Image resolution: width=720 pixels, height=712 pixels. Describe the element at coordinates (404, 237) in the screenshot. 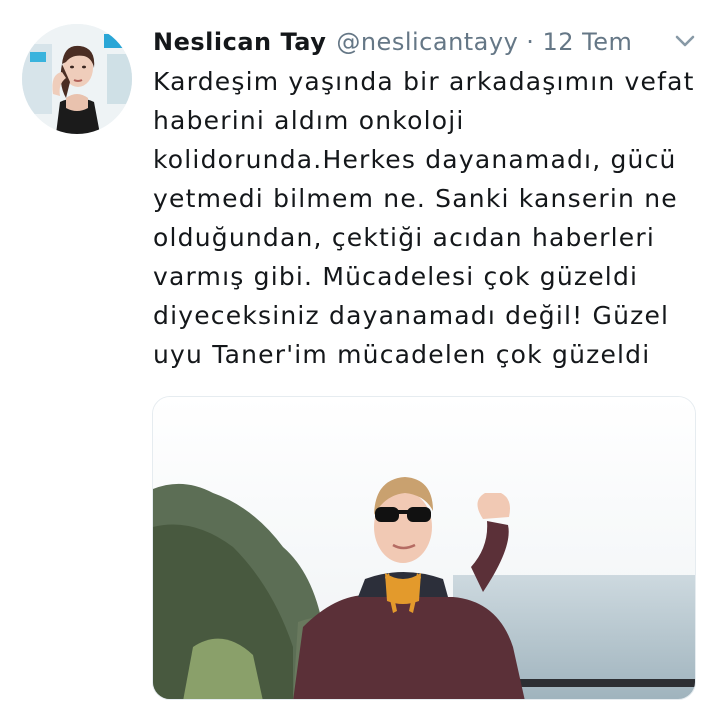

I see `tweet-text-line: olduğundan, çektiği acıdan haberleri` at that location.